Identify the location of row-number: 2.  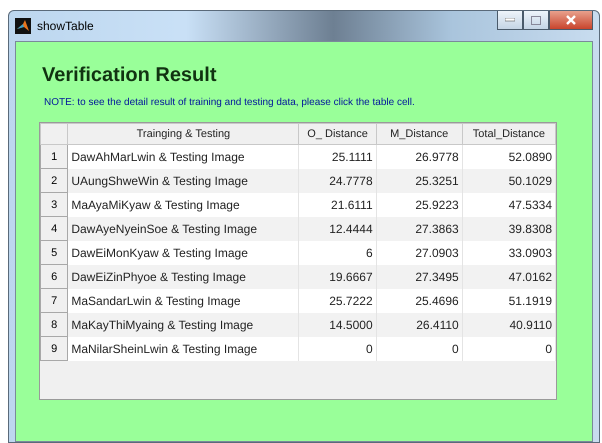
(54, 180).